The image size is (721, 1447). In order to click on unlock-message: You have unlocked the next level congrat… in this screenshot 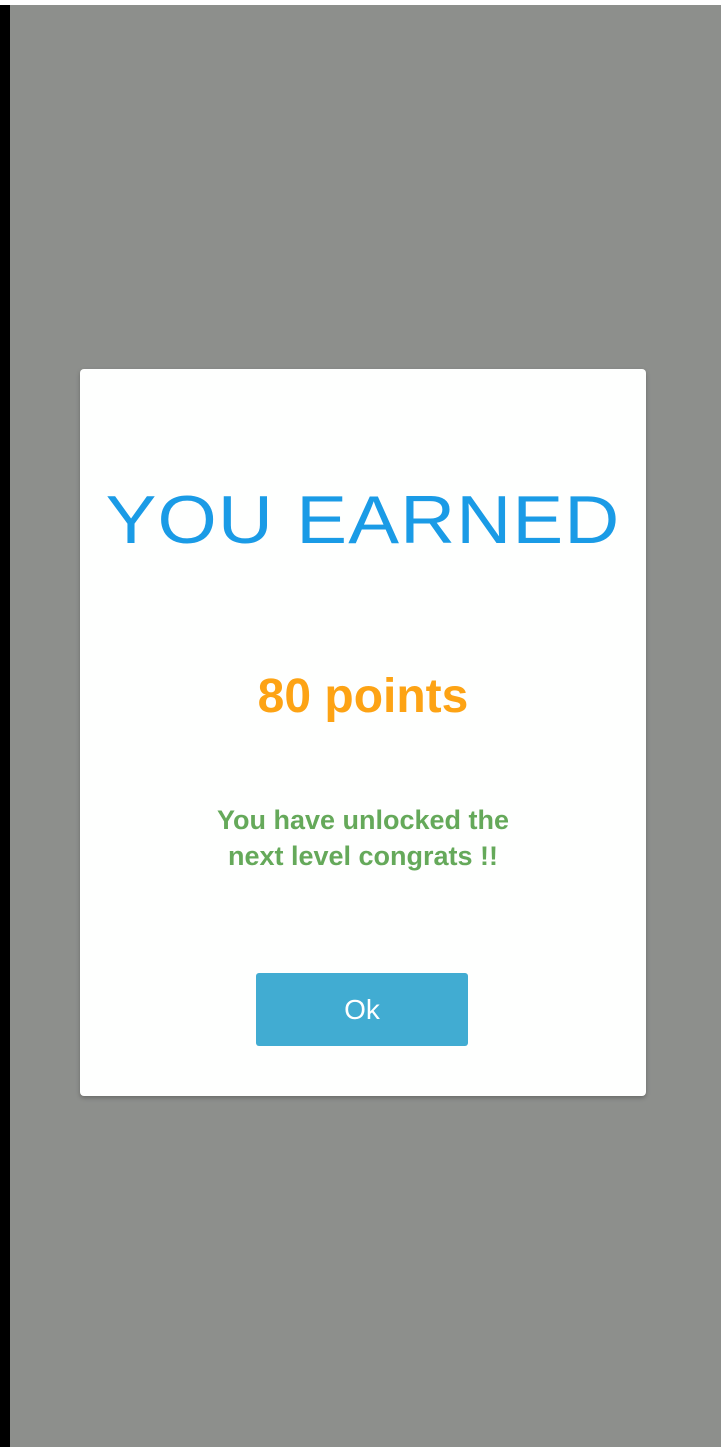, I will do `click(363, 838)`.